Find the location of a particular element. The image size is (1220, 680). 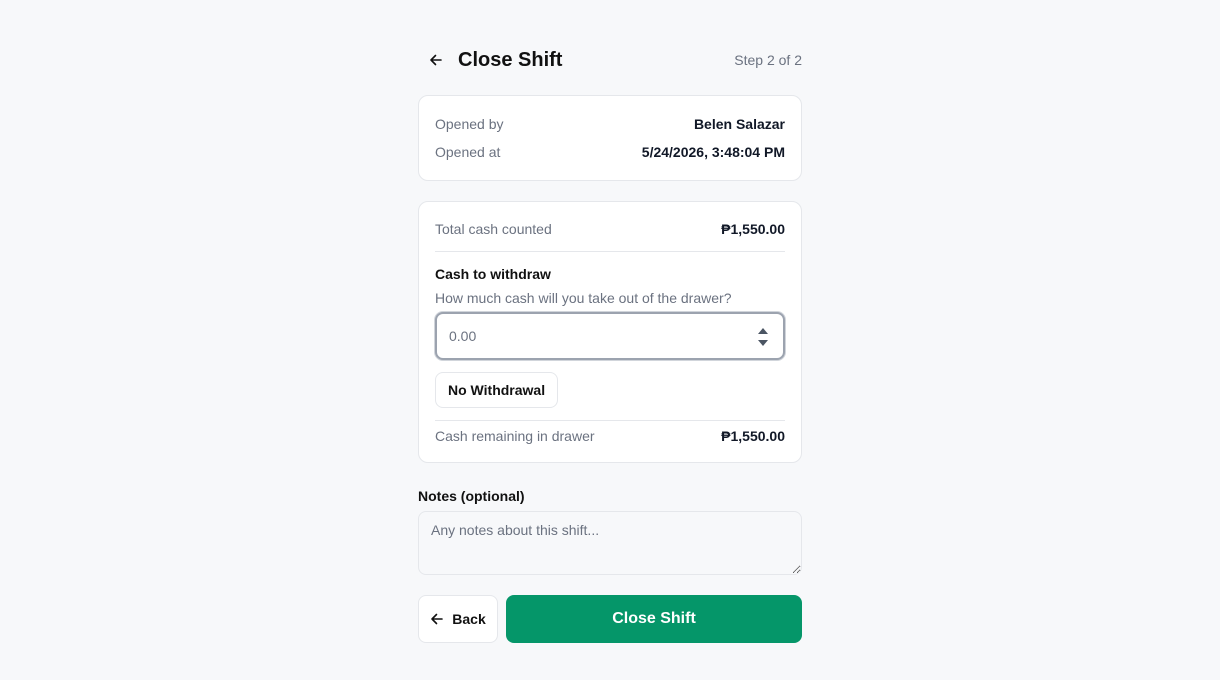

opened-by-value: Belen Salazar is located at coordinates (739, 124).